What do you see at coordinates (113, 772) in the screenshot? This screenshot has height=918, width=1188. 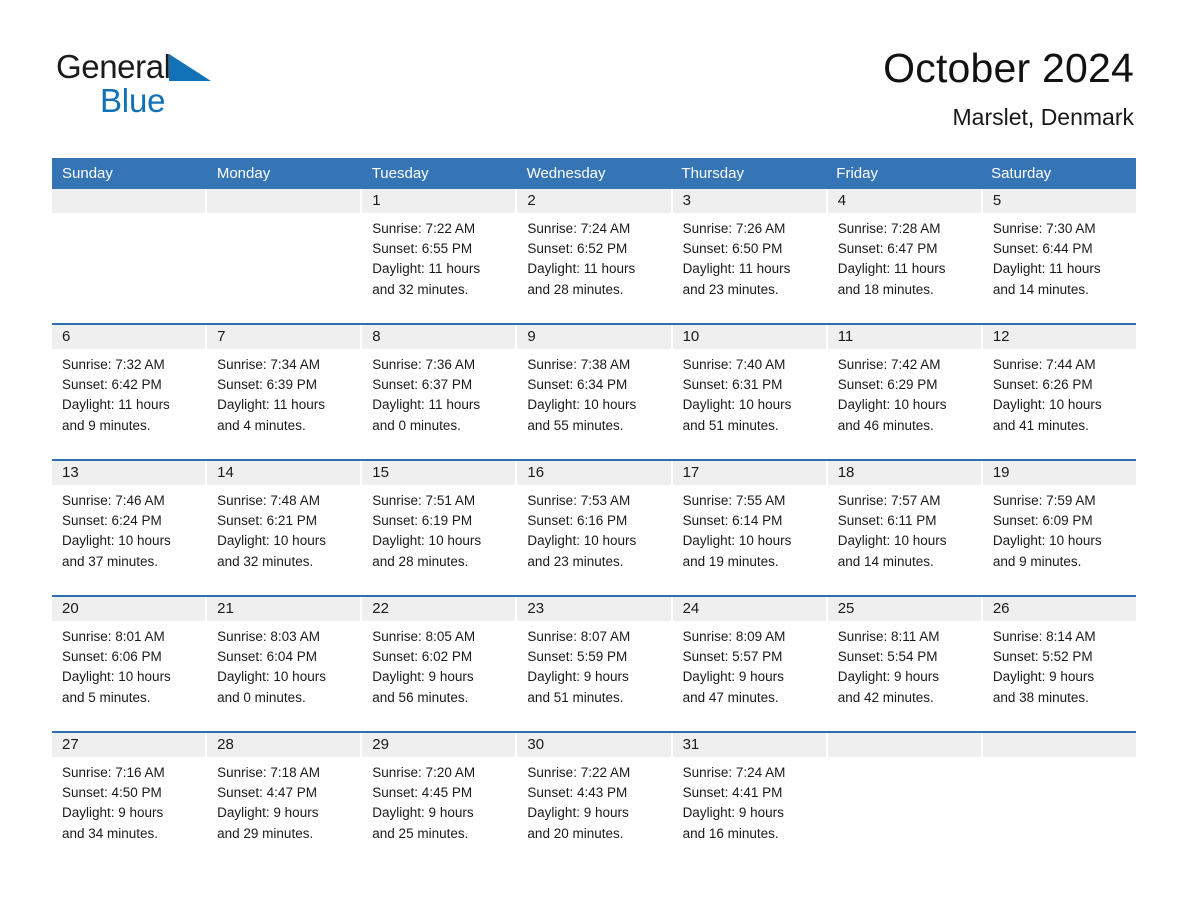 I see `sunrise-text: Sunrise: 7:16 AM` at bounding box center [113, 772].